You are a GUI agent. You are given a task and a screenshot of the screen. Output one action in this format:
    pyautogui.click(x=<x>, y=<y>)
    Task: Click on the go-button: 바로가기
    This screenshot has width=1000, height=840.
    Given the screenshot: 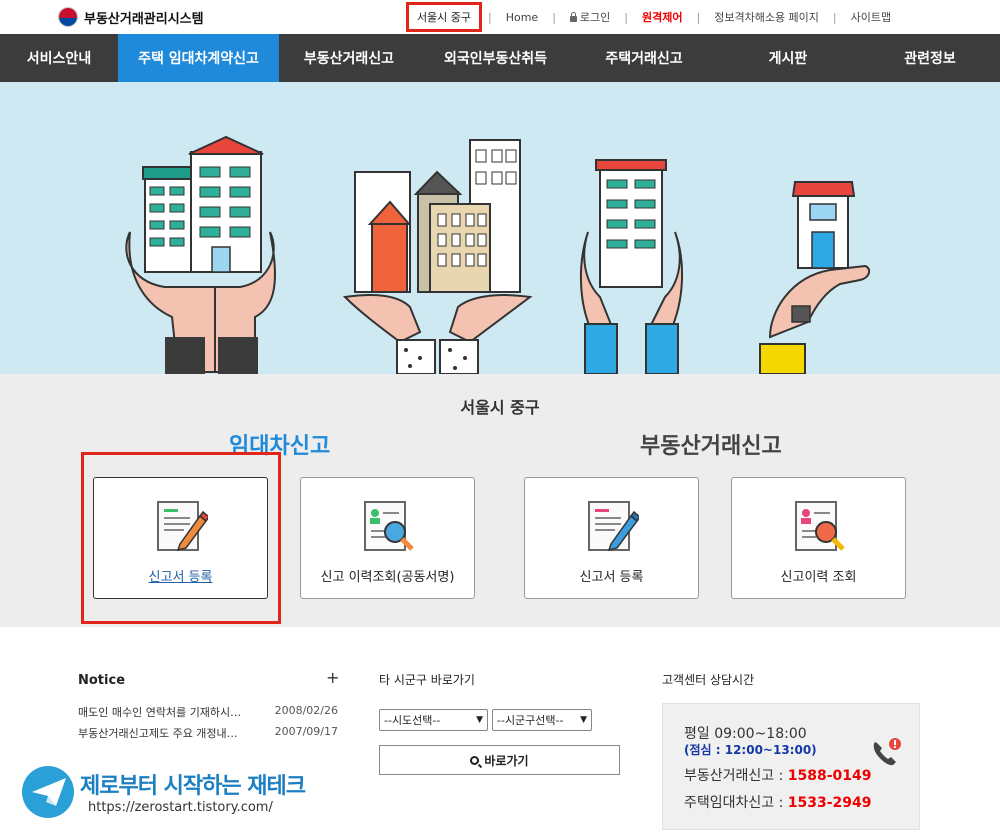 What is the action you would take?
    pyautogui.click(x=499, y=760)
    